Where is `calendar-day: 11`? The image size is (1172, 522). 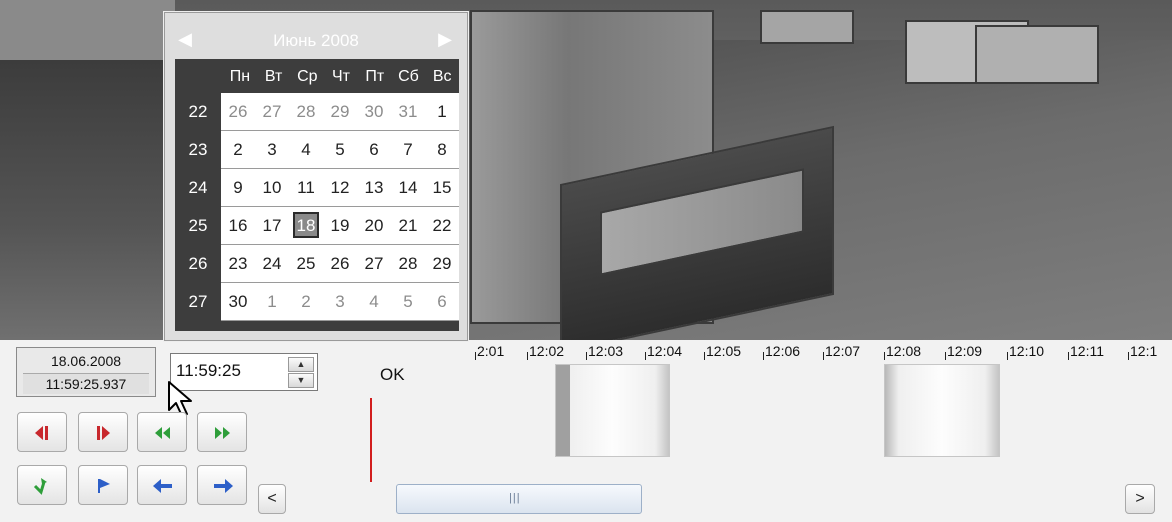 calendar-day: 11 is located at coordinates (306, 187).